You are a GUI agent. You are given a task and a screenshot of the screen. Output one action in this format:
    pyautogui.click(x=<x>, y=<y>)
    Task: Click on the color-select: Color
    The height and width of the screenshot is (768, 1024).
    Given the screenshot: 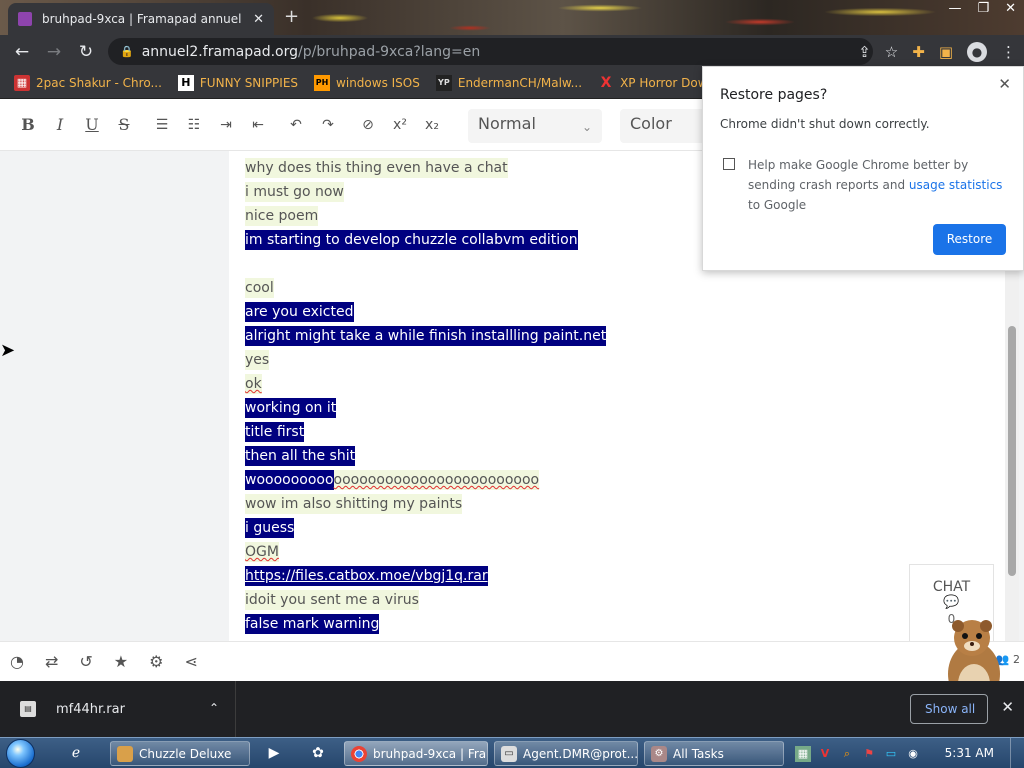 What is the action you would take?
    pyautogui.click(x=665, y=126)
    